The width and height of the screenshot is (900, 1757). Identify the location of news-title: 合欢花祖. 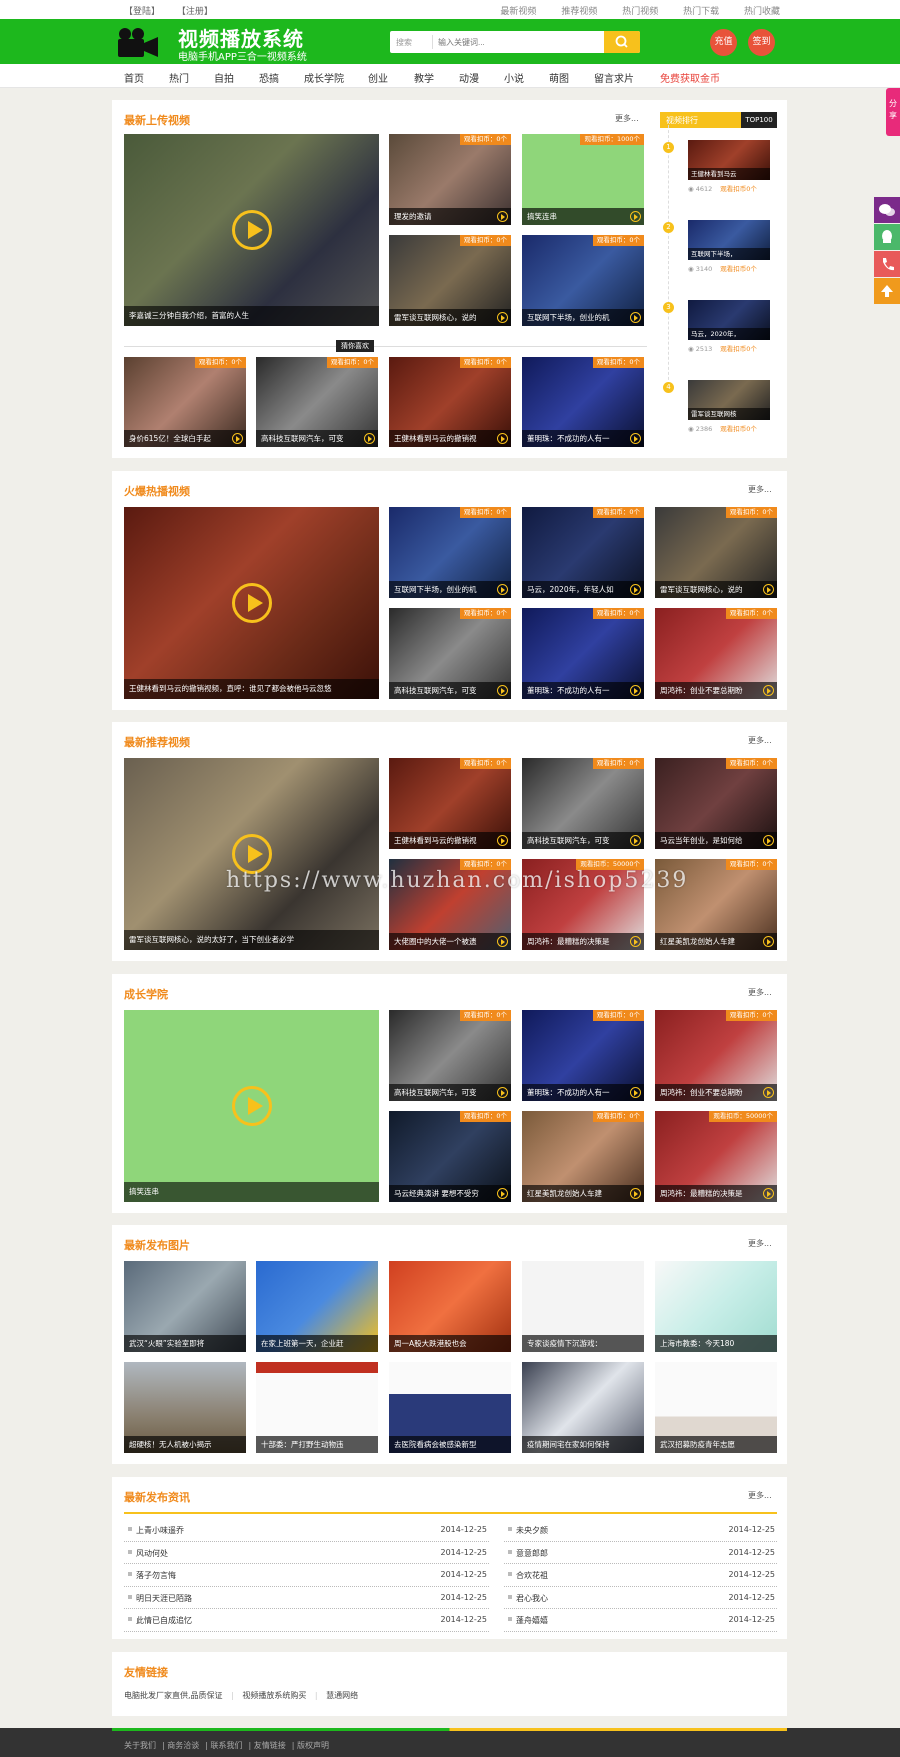
(528, 1575).